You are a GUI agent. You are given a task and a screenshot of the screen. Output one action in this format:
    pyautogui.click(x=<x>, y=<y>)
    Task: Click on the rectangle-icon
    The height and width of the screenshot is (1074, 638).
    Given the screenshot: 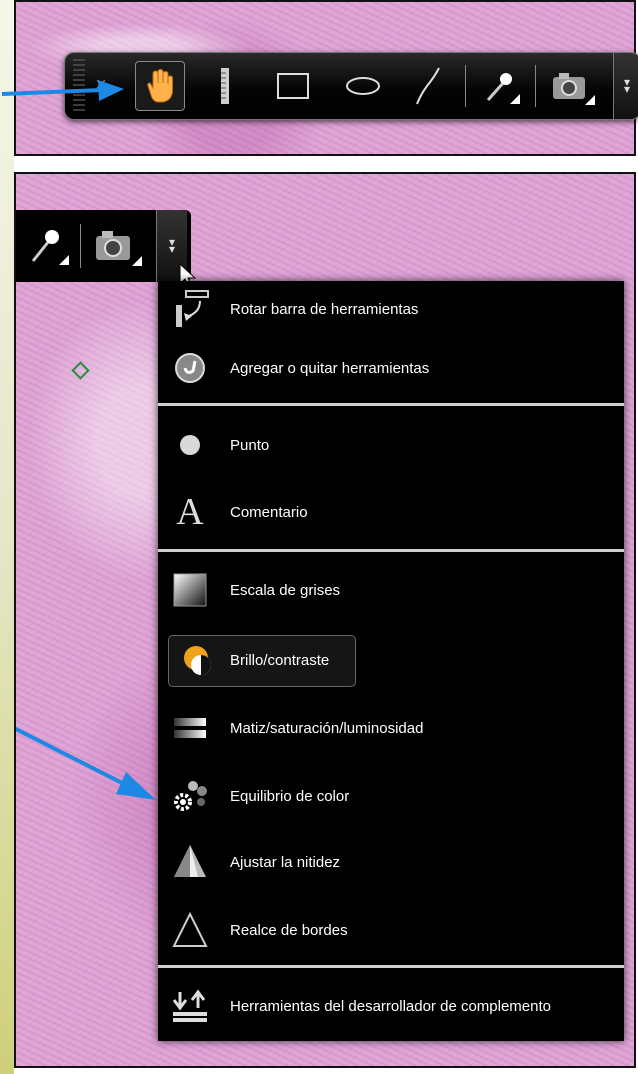 What is the action you would take?
    pyautogui.click(x=293, y=86)
    